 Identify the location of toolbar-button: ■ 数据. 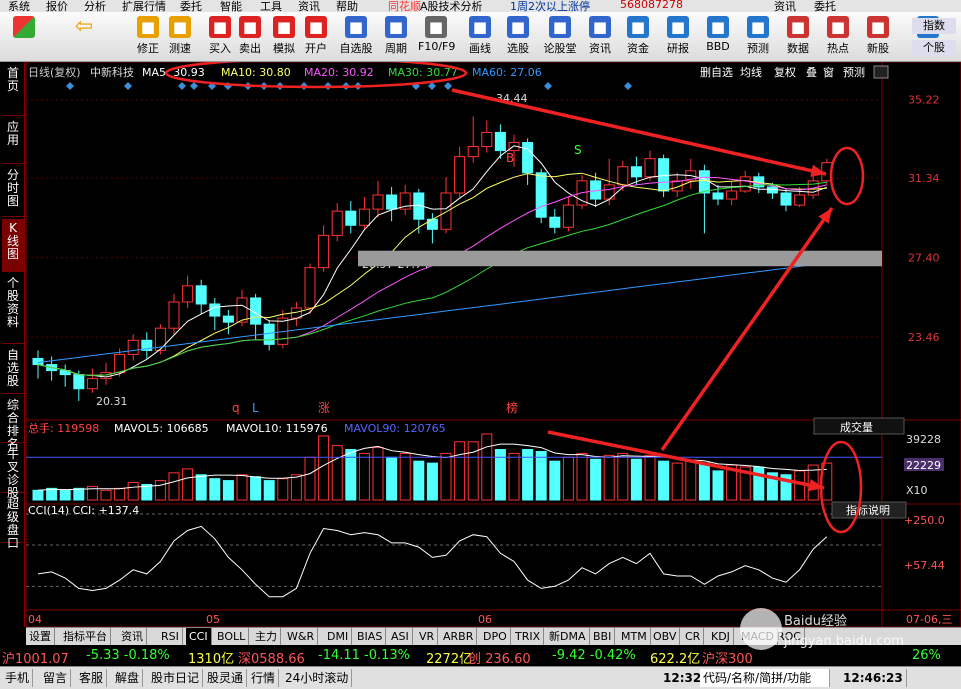
(798, 37).